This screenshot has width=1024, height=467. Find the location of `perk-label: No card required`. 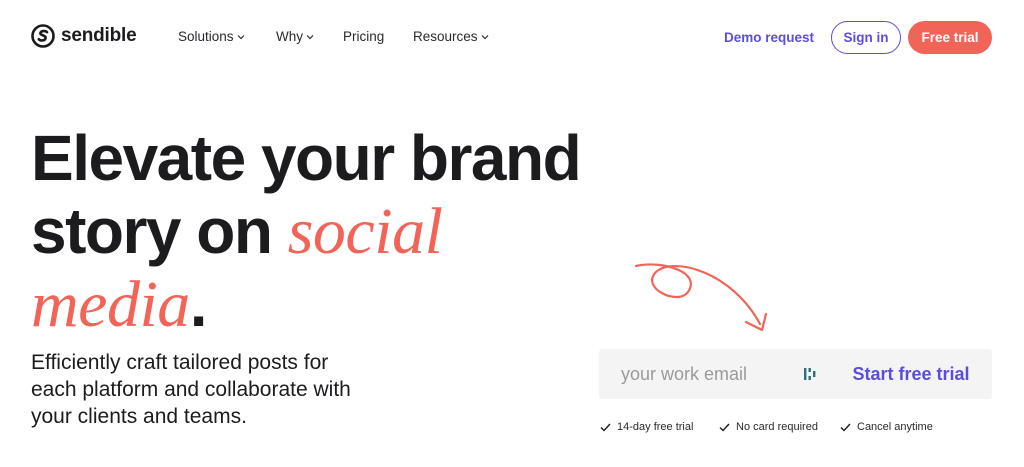

perk-label: No card required is located at coordinates (777, 427).